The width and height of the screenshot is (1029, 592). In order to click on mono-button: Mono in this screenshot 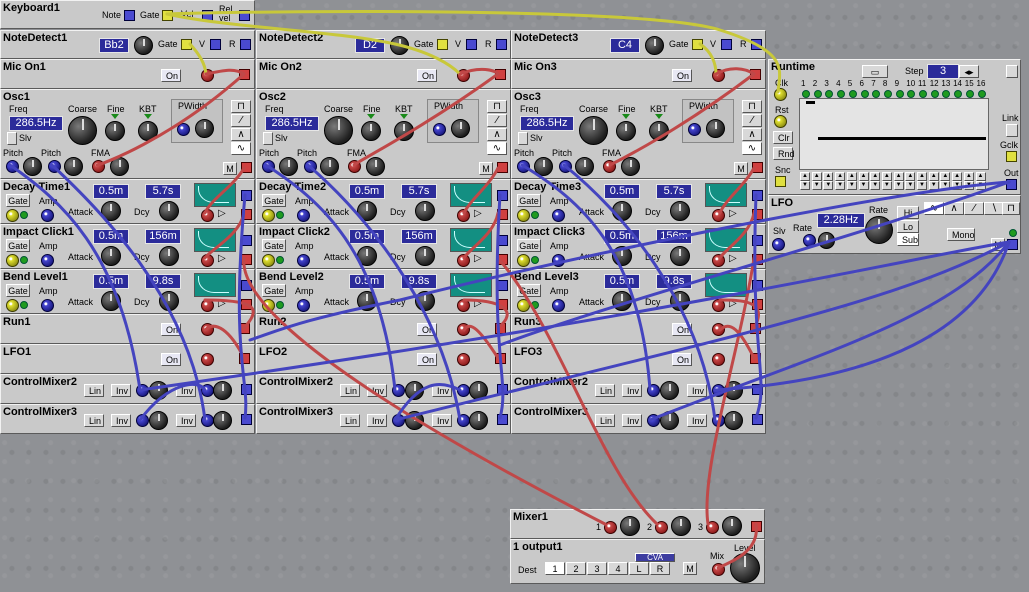, I will do `click(961, 234)`.